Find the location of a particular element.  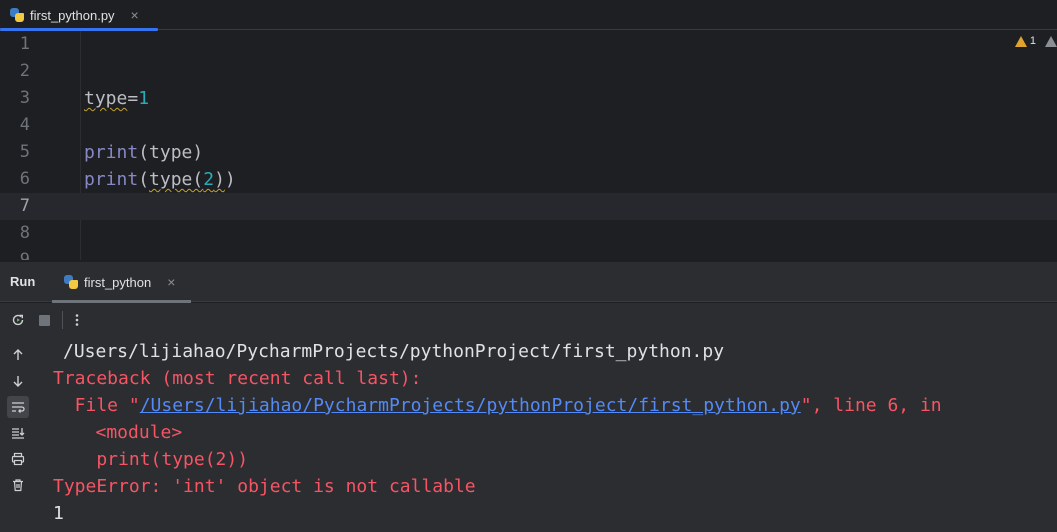

python-run-config-icon is located at coordinates (71, 282).